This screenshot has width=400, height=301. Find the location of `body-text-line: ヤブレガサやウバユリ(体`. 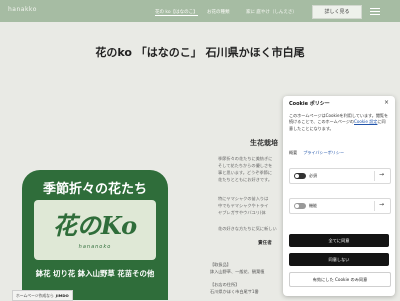

body-text-line: ヤブレガサやウバユリ(体 is located at coordinates (242, 212).